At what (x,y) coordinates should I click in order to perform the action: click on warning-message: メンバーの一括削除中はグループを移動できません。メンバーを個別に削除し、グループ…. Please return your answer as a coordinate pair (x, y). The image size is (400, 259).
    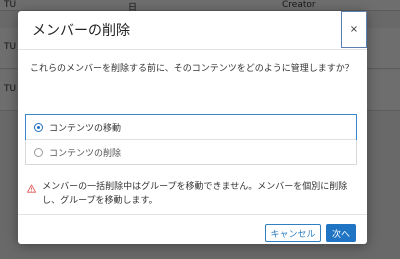
    Looking at the image, I should click on (194, 194).